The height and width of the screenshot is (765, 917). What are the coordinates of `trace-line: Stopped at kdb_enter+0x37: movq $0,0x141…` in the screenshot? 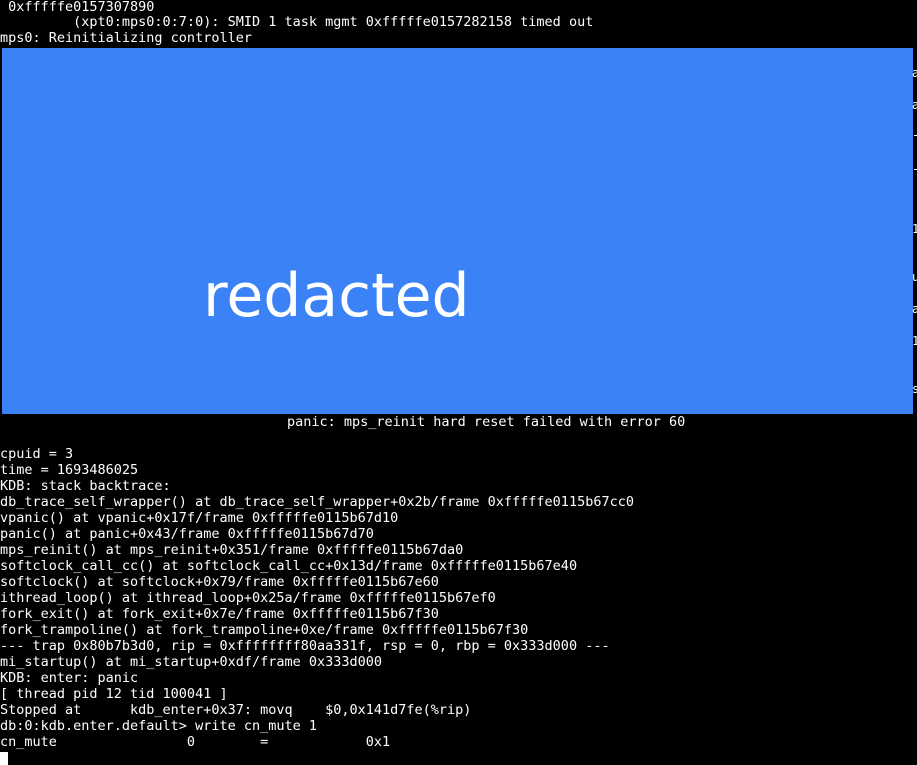 It's located at (236, 710).